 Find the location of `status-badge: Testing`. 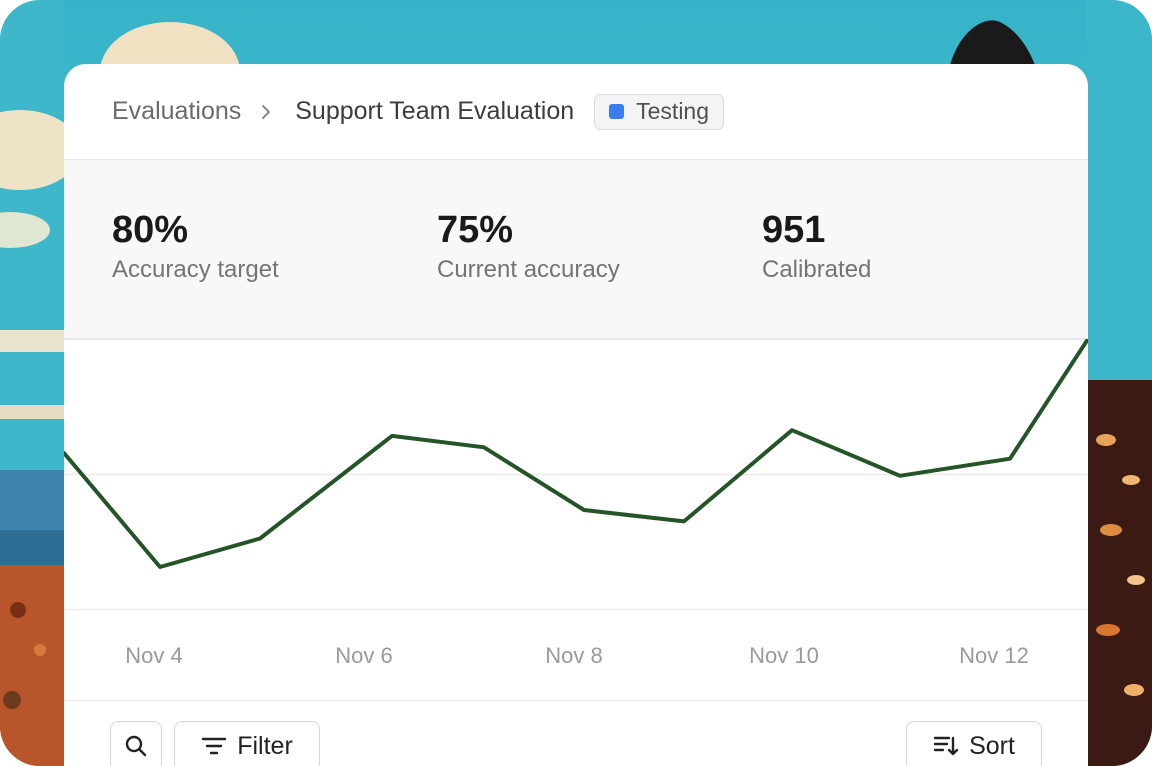

status-badge: Testing is located at coordinates (659, 111).